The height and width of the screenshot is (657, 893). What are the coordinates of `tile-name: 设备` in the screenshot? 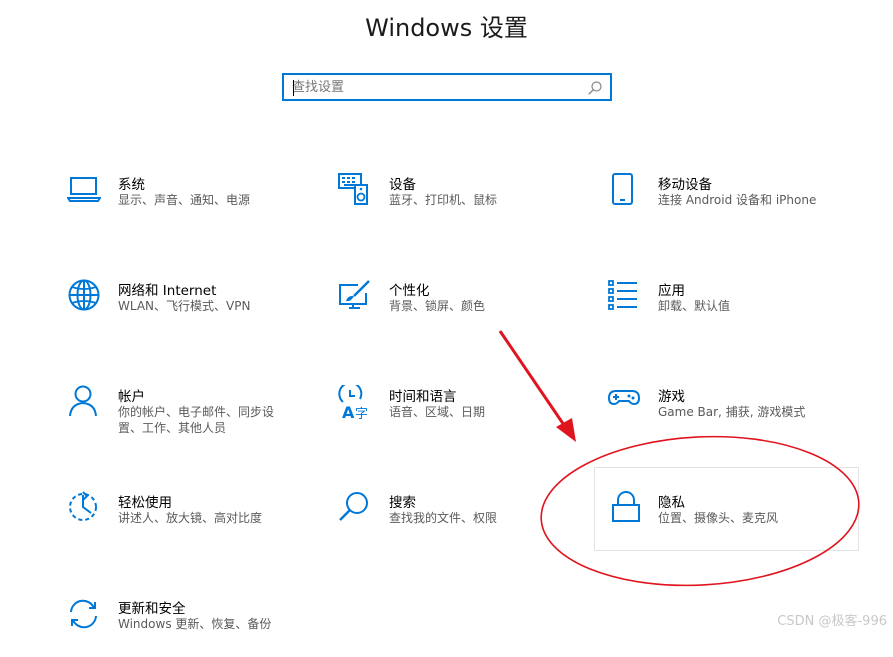 It's located at (402, 185).